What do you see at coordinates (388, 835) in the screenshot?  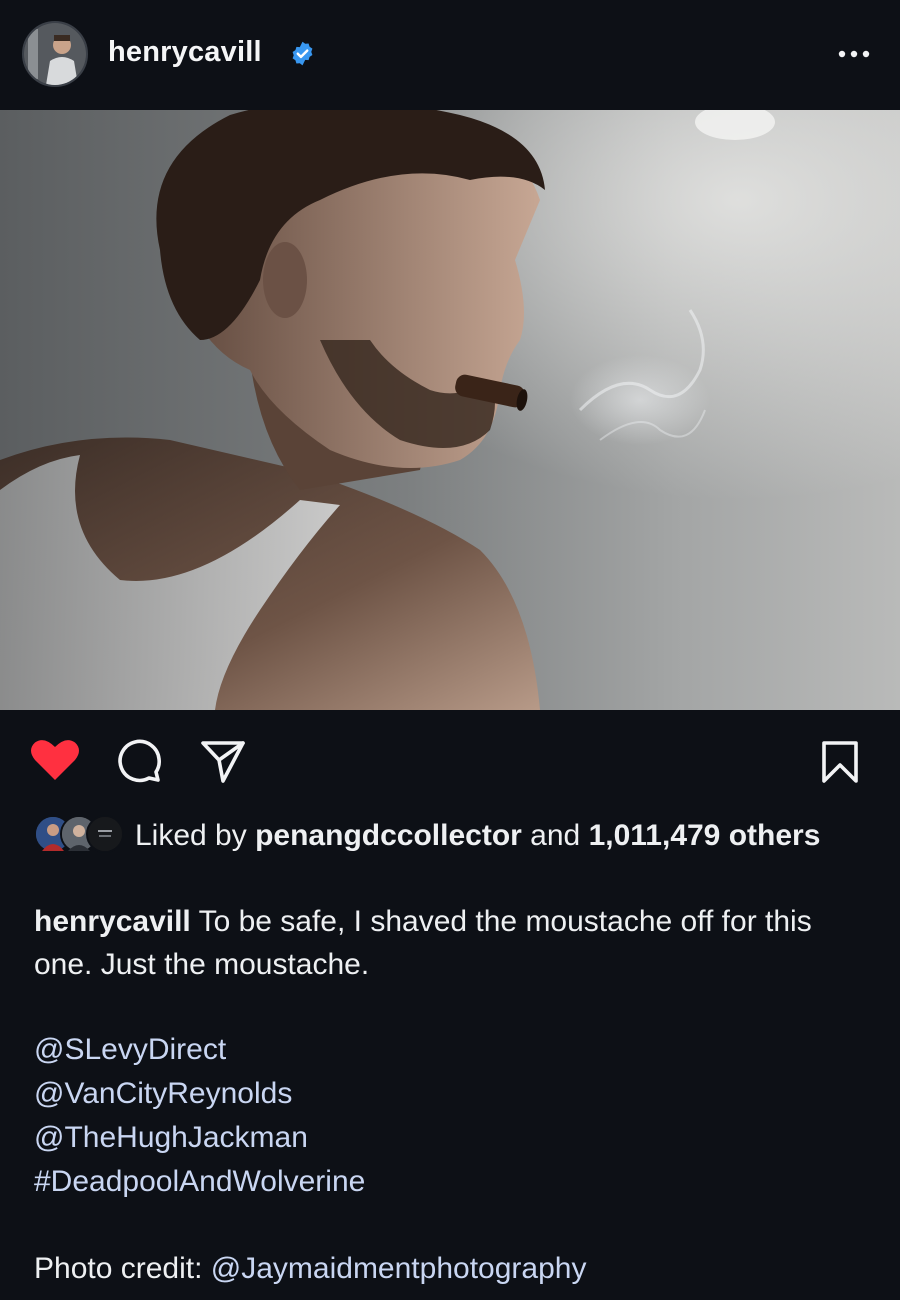 I see `likes-user: penangdccollector` at bounding box center [388, 835].